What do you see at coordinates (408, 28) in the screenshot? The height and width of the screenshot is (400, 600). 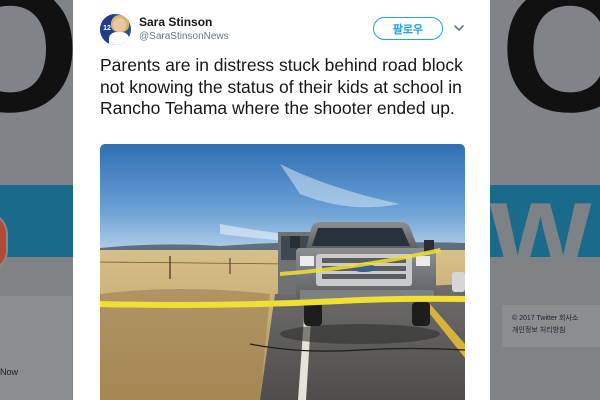 I see `follow-button: 팔로우` at bounding box center [408, 28].